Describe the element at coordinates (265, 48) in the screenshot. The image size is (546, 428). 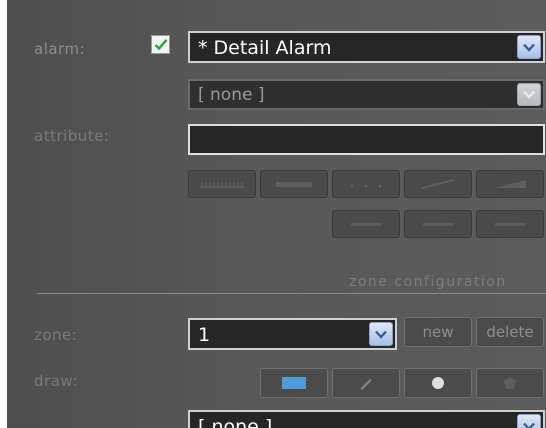
I see `alarm-select-value: * Detail Alarm` at that location.